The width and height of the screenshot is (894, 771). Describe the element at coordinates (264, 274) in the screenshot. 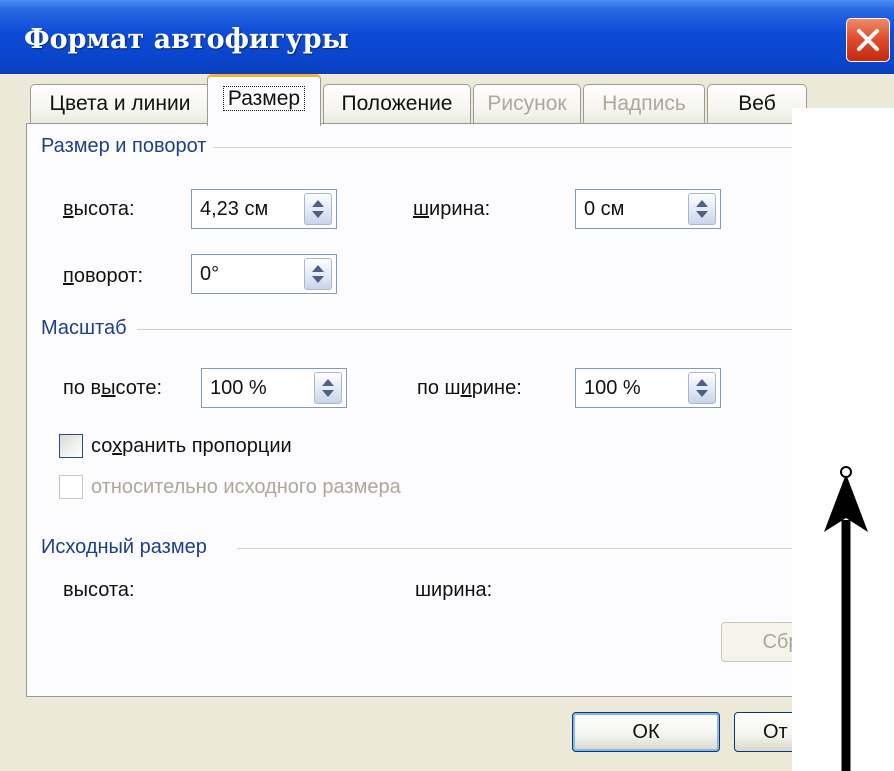

I see `rotation-spinner: 0°` at that location.